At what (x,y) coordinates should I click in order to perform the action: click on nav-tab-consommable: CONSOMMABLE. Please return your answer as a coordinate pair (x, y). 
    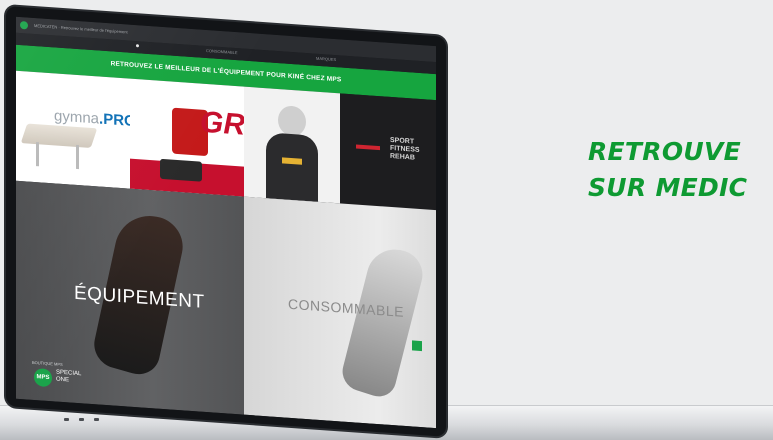
    Looking at the image, I should click on (222, 51).